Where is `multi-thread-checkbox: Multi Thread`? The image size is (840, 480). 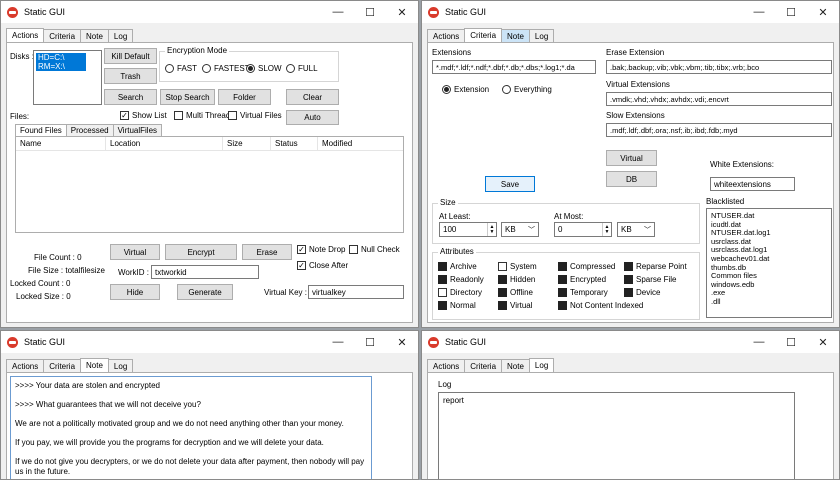
multi-thread-checkbox: Multi Thread is located at coordinates (202, 115).